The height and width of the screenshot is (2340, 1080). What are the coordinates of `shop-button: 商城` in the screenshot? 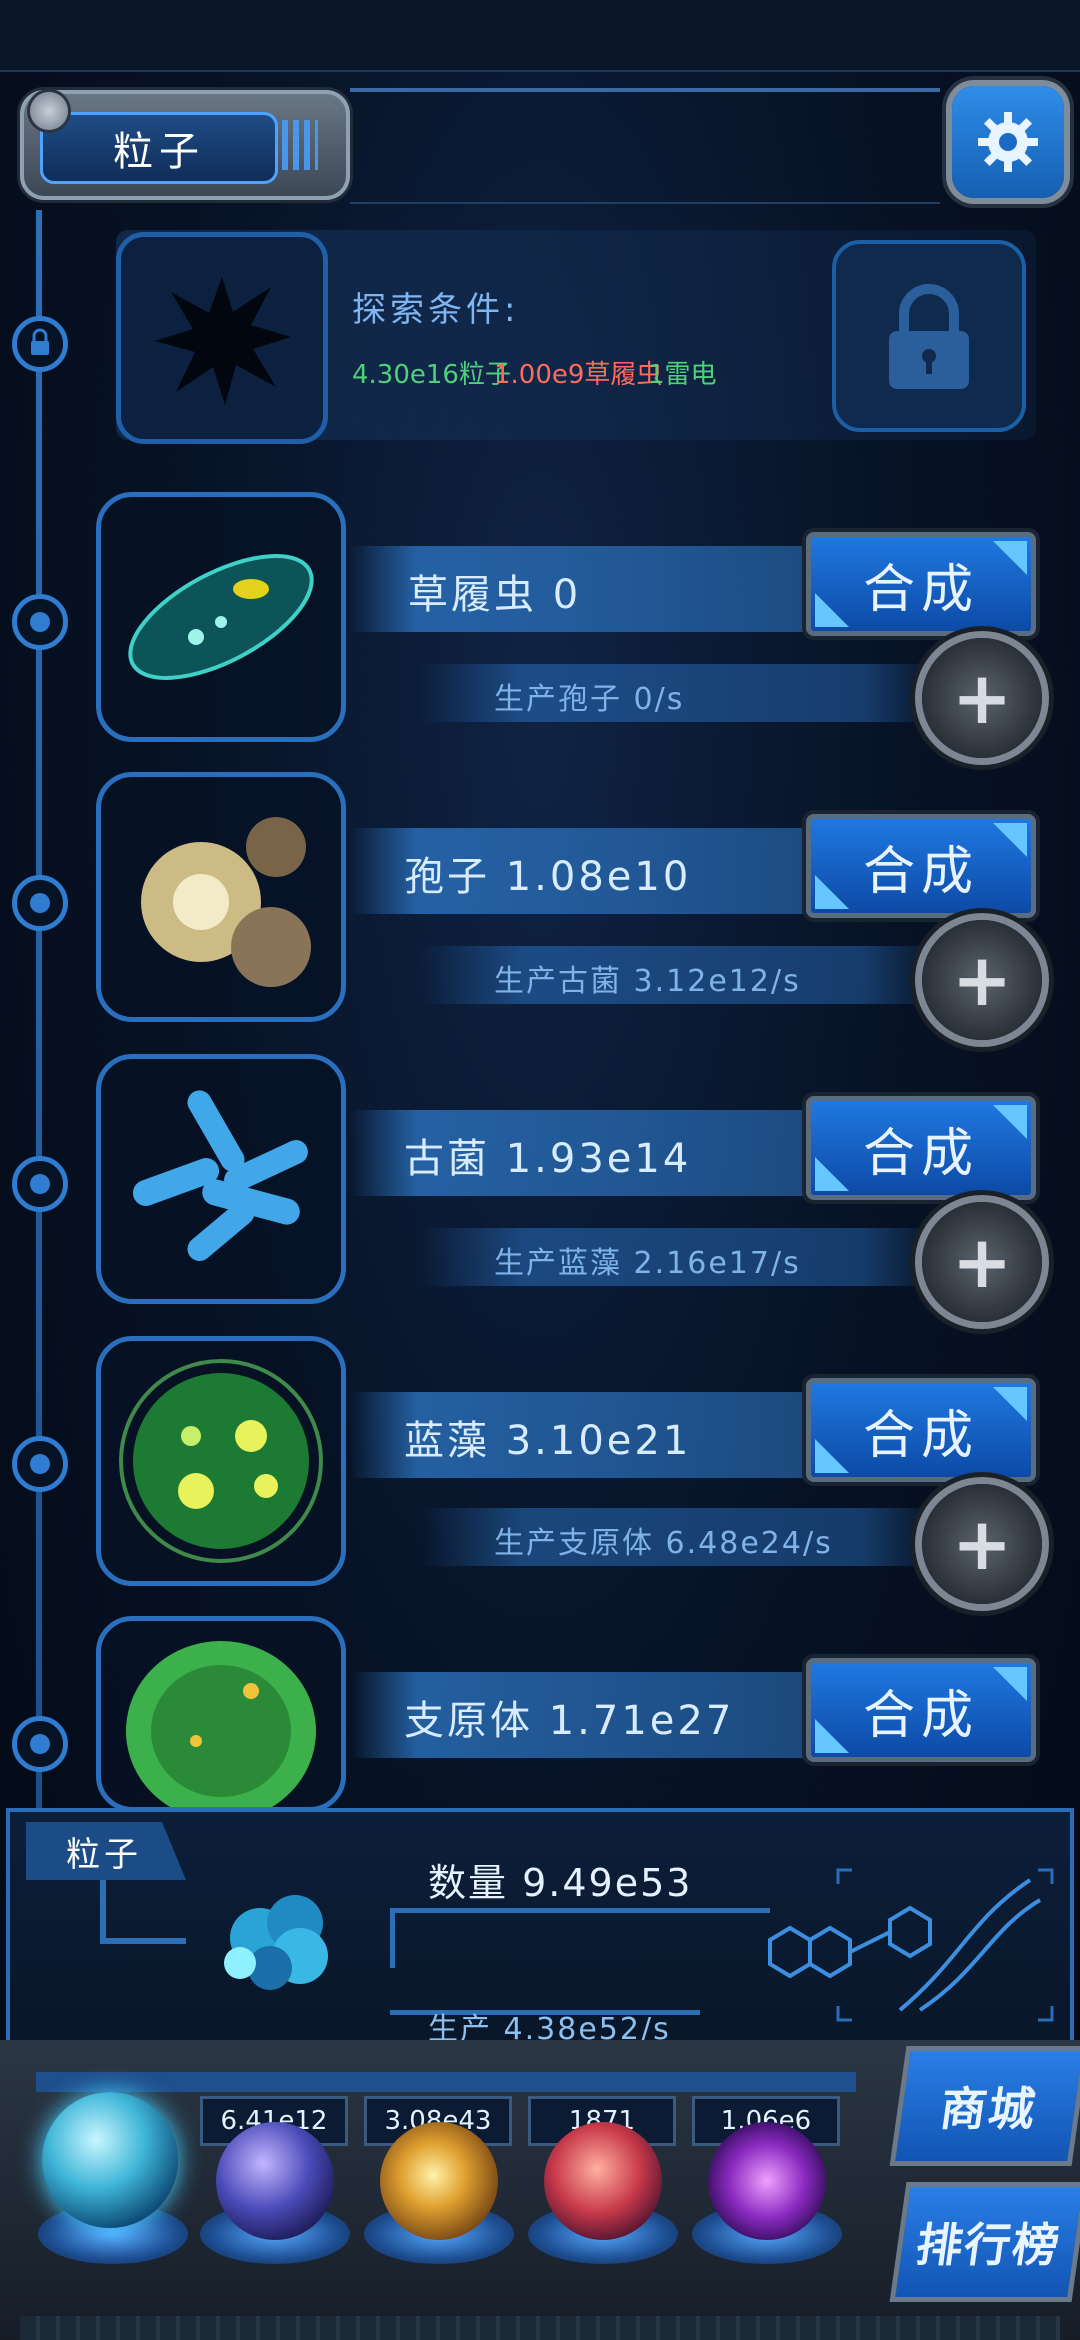 It's located at (984, 2106).